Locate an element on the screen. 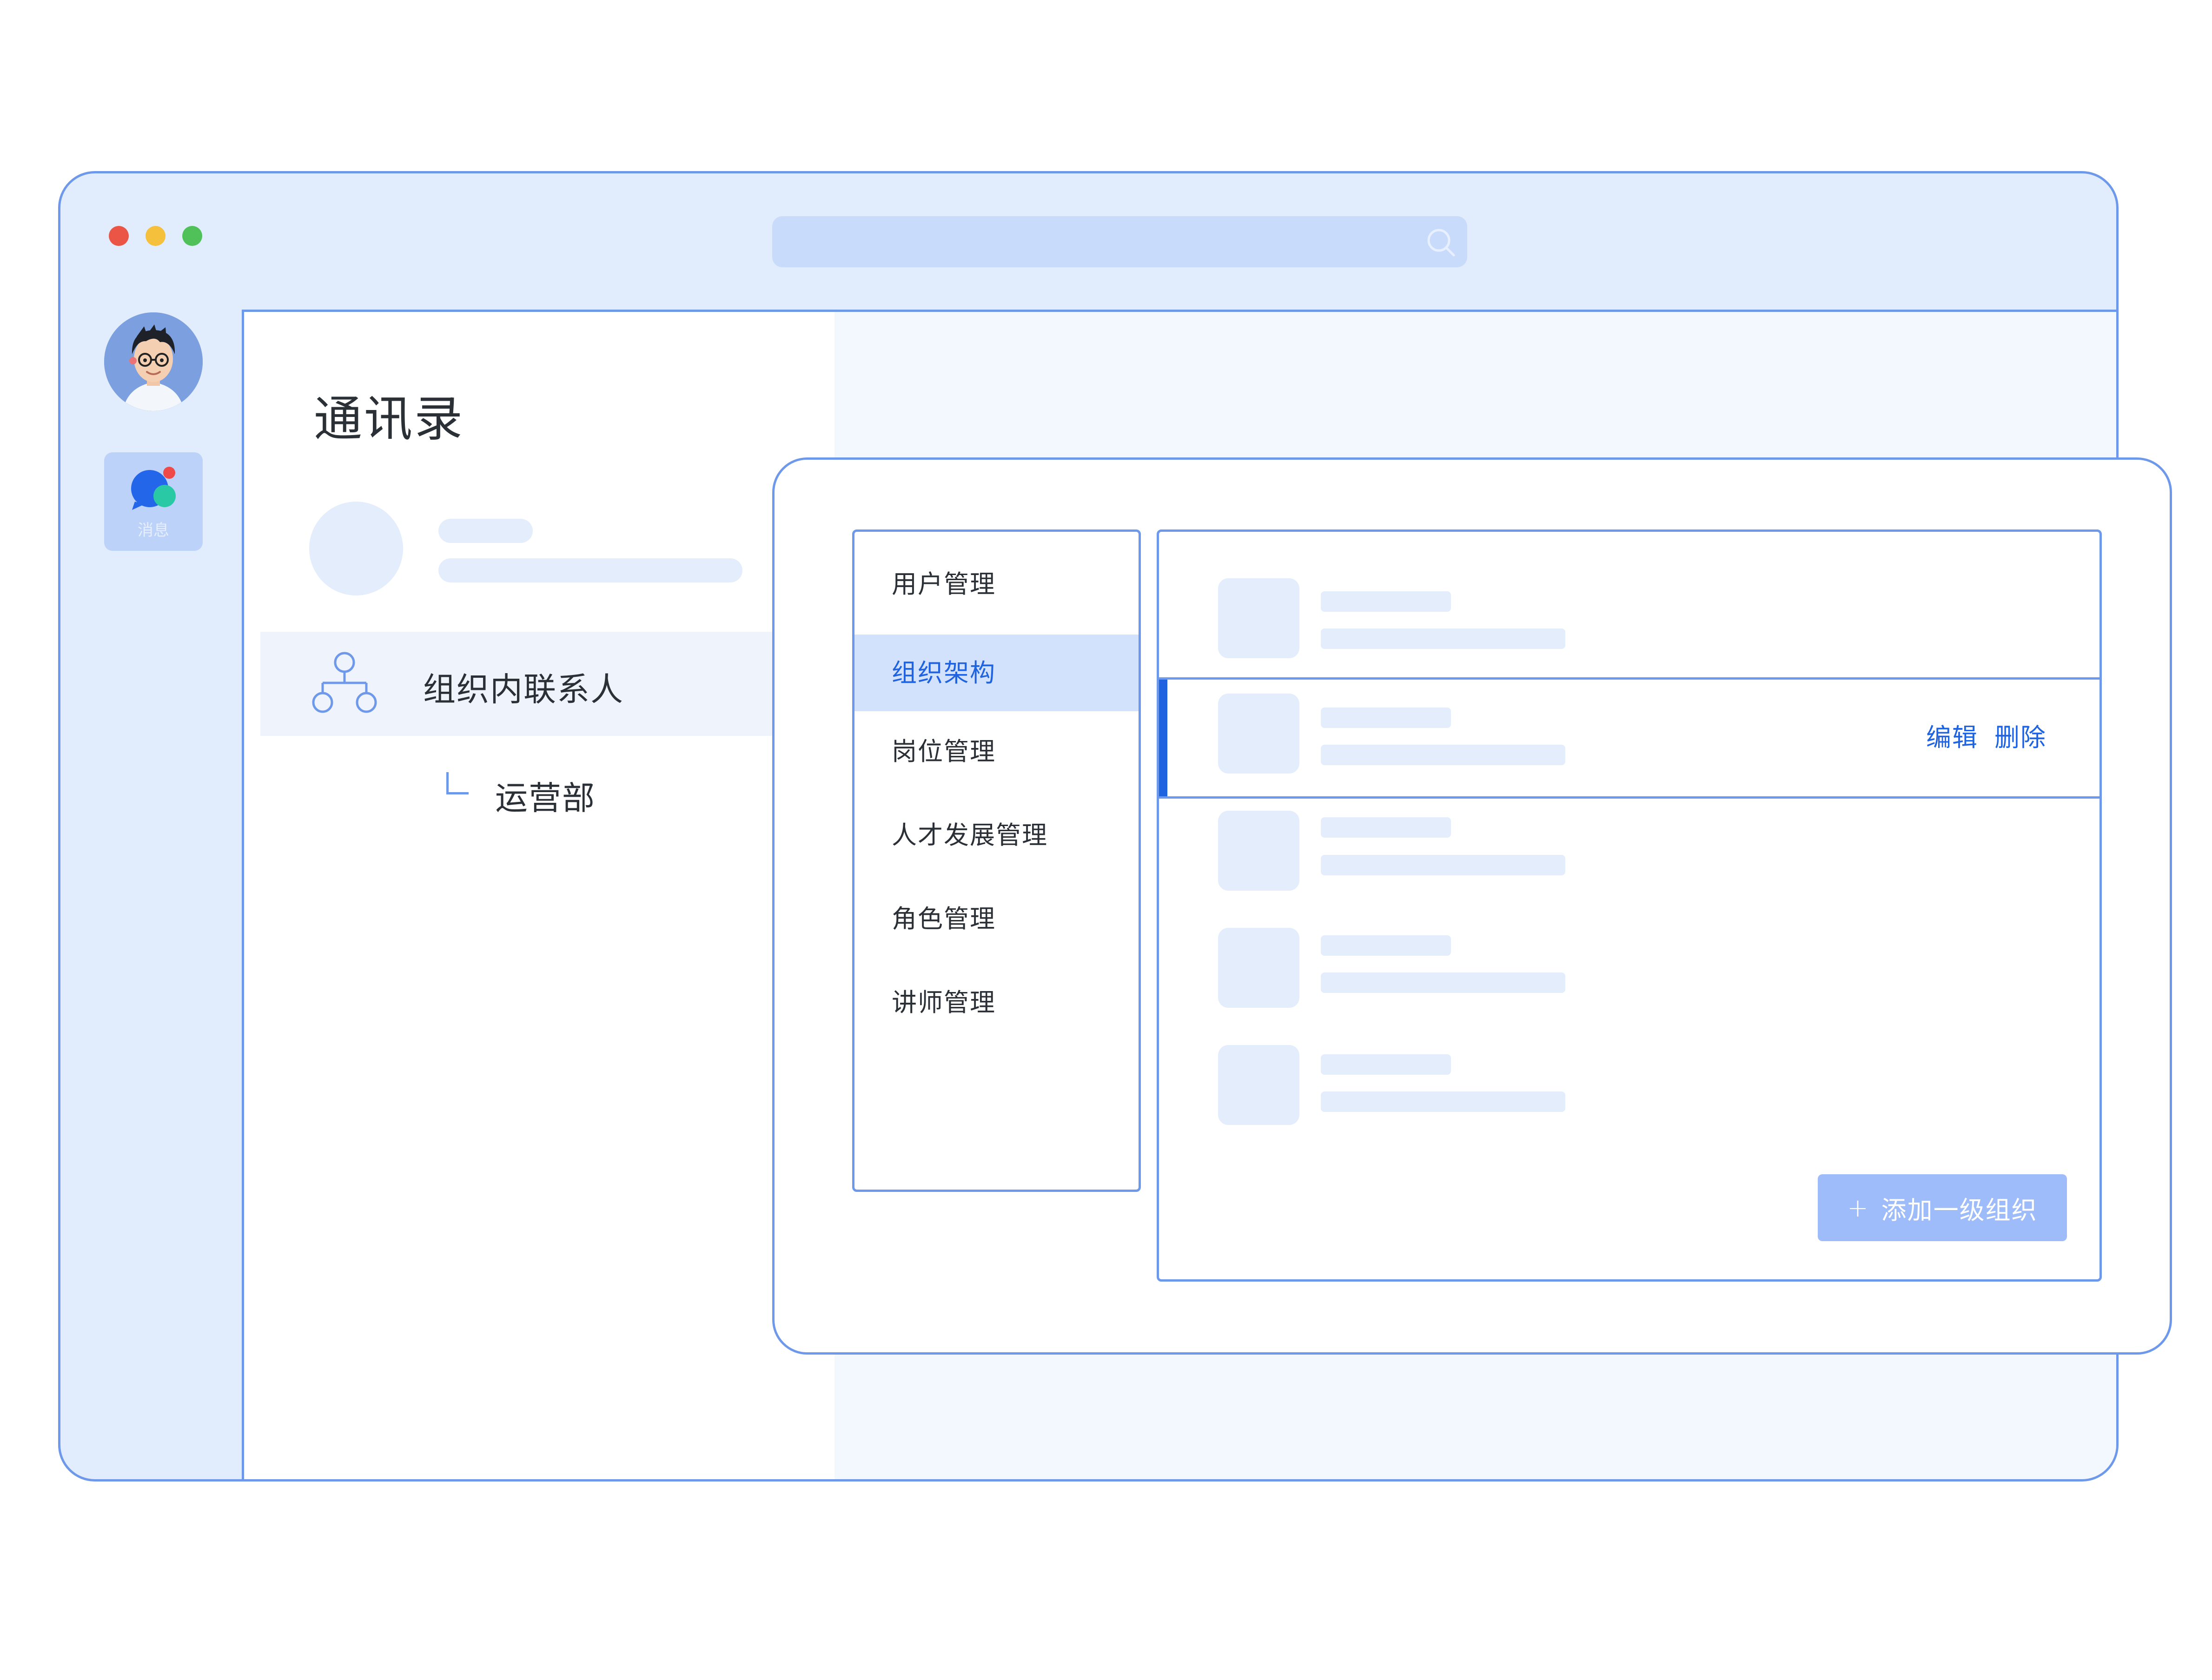  admin-menu: 用户管理 组织架构 岗位管理 人才发展管理 角色管理 讲师管理 is located at coordinates (996, 860).